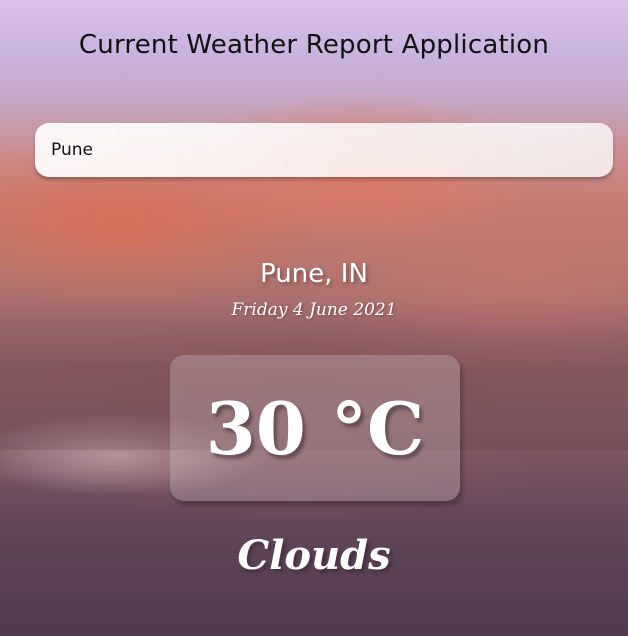 The image size is (628, 636). Describe the element at coordinates (314, 555) in the screenshot. I see `weather-condition: Clouds` at that location.